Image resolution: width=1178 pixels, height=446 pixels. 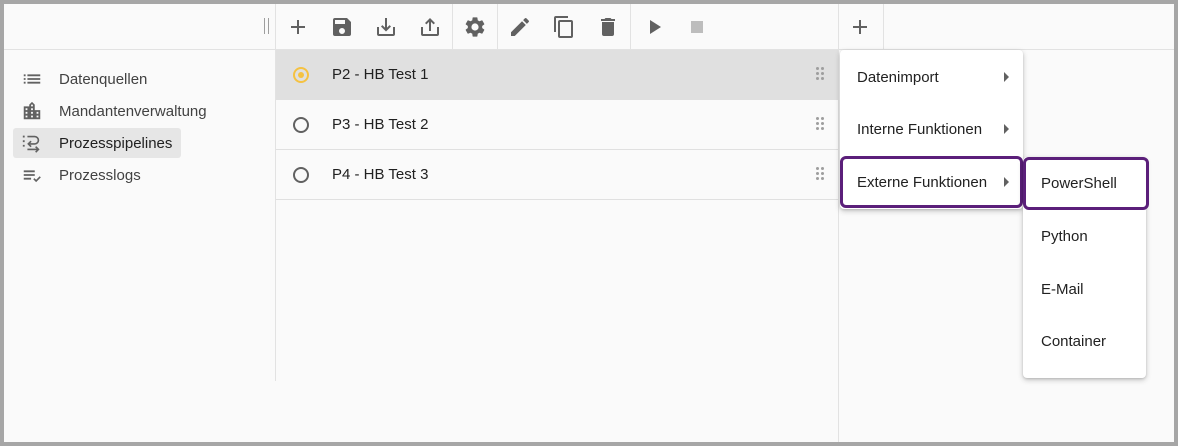 I want to click on download-button, so click(x=386, y=27).